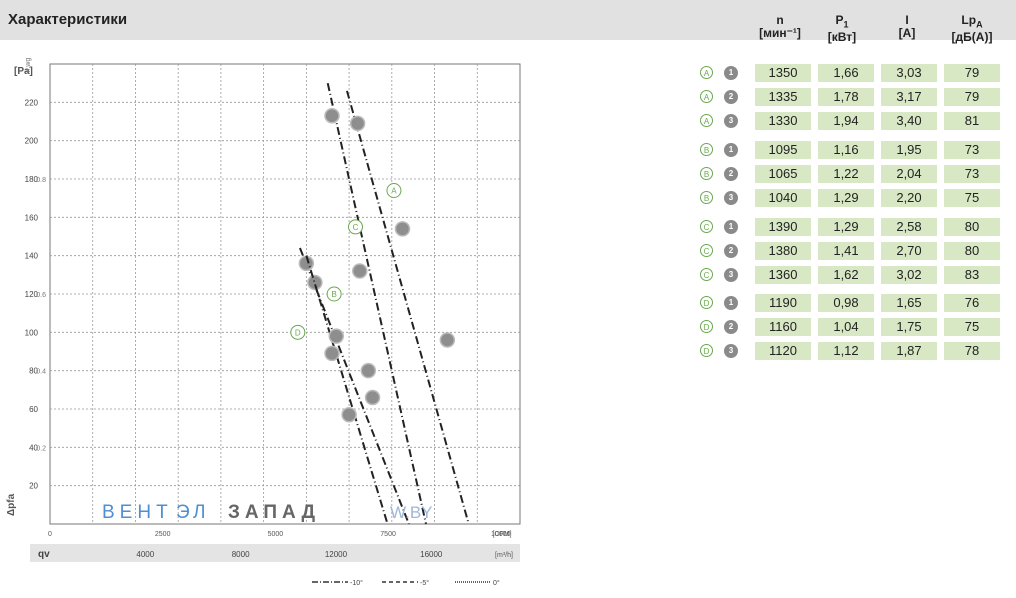 The height and width of the screenshot is (598, 1016). What do you see at coordinates (846, 73) in the screenshot?
I see `table-cell-p1: 1,66` at bounding box center [846, 73].